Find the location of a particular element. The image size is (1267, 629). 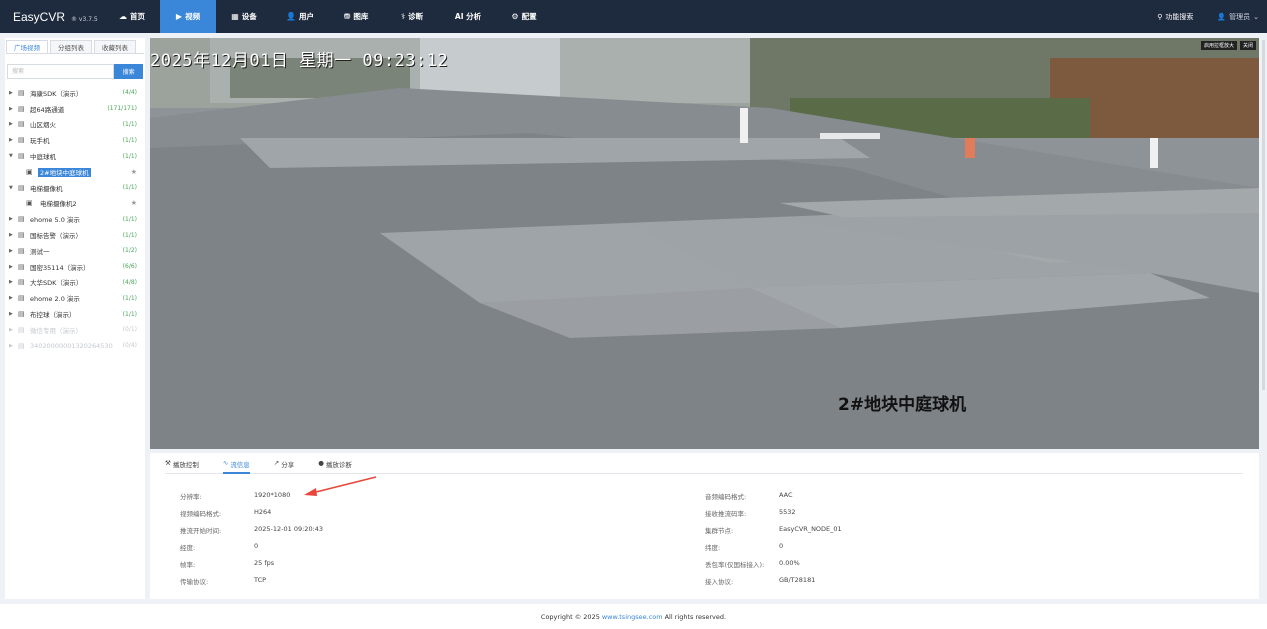

feature-search-button: ⚲ 功能搜索 is located at coordinates (1175, 17).